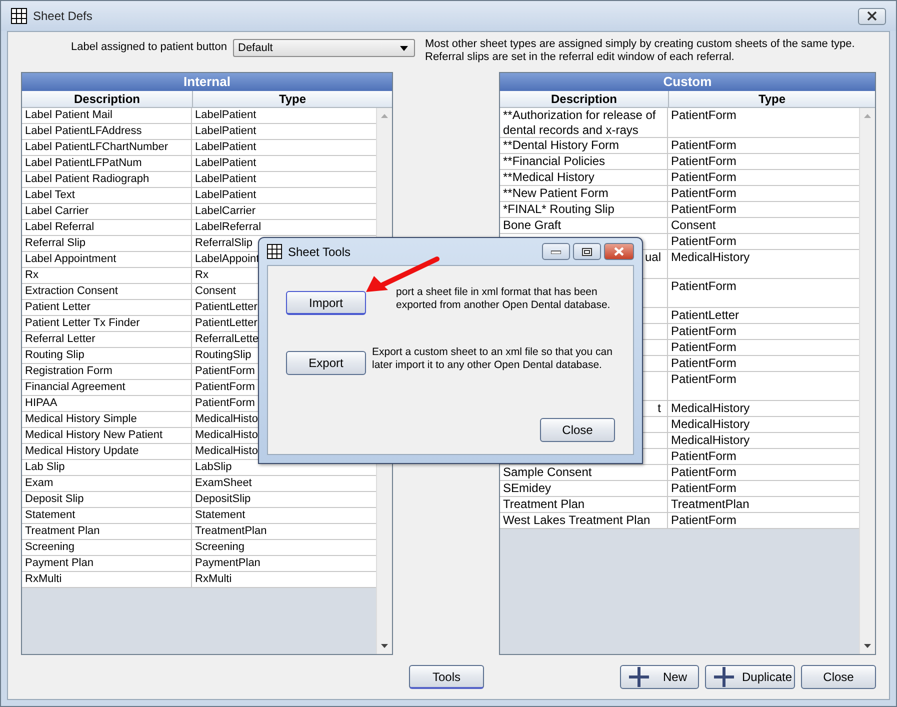 This screenshot has width=897, height=707. Describe the element at coordinates (107, 419) in the screenshot. I see `table-cell: Medical History Simple` at that location.